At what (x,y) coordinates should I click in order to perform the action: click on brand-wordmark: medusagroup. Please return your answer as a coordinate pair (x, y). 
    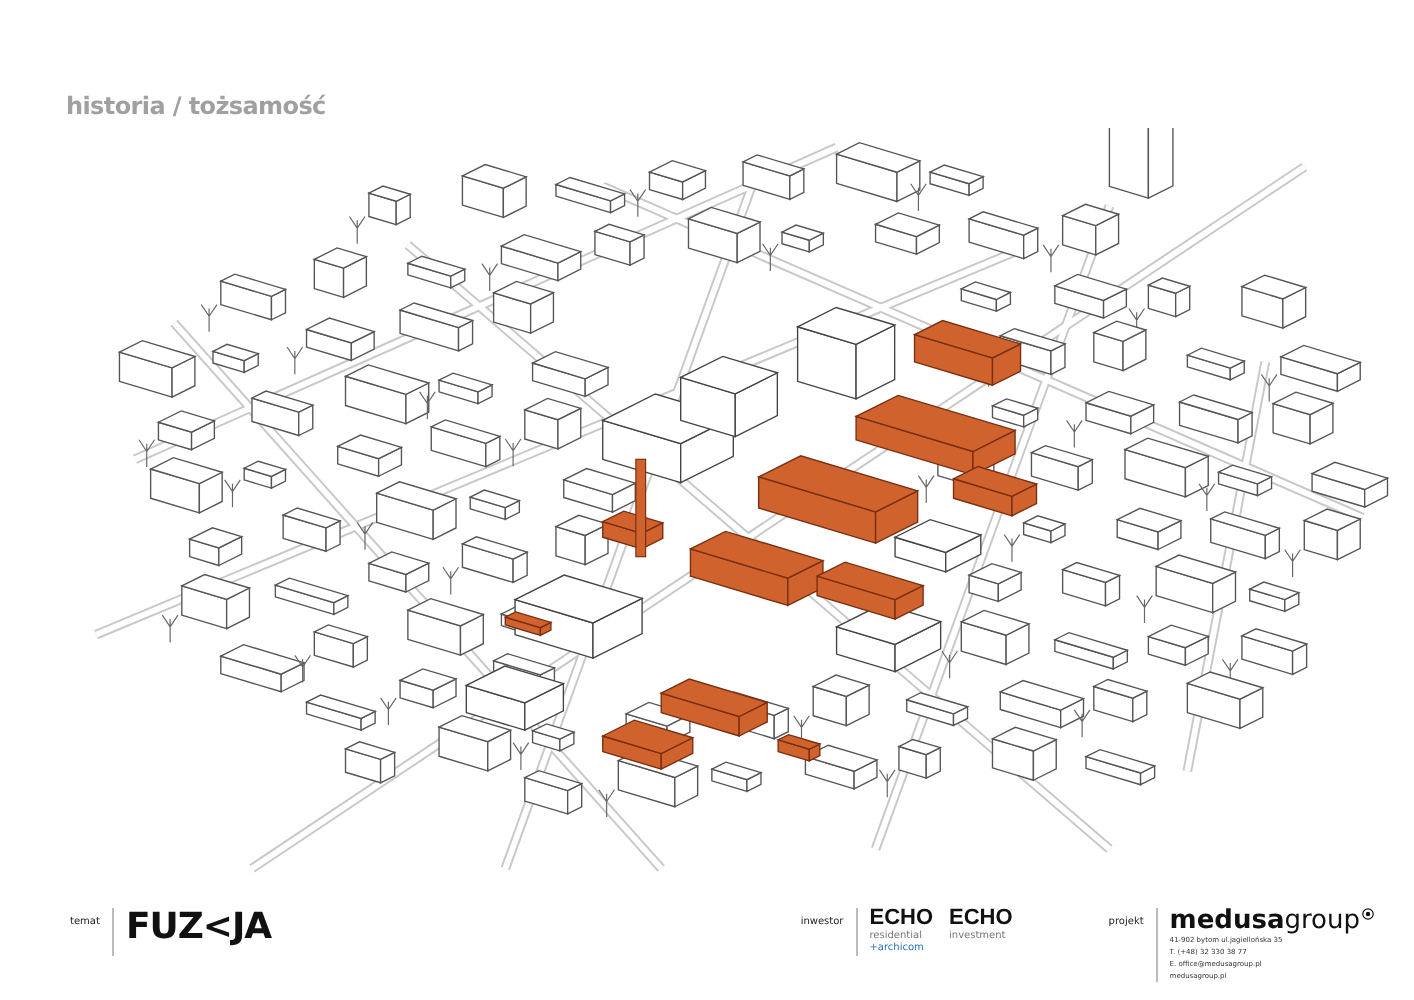
    Looking at the image, I should click on (1264, 921).